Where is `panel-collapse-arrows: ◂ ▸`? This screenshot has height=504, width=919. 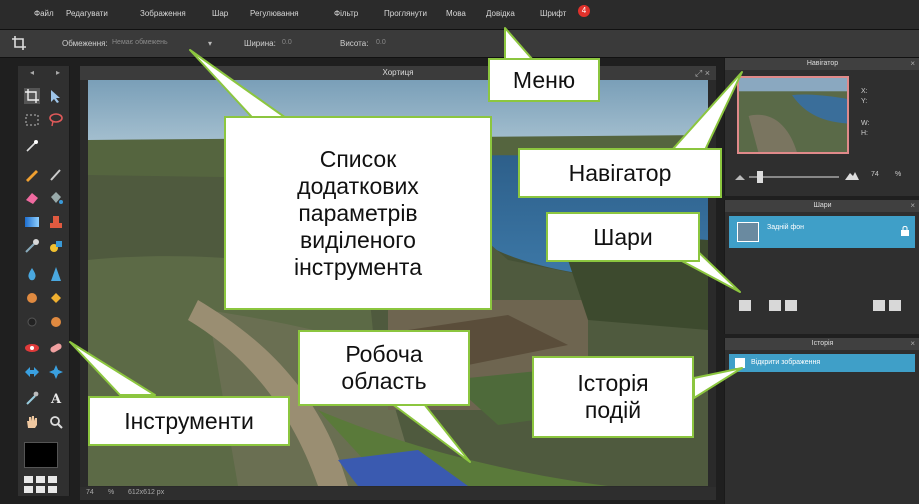
panel-collapse-arrows: ◂ ▸ is located at coordinates (44, 74).